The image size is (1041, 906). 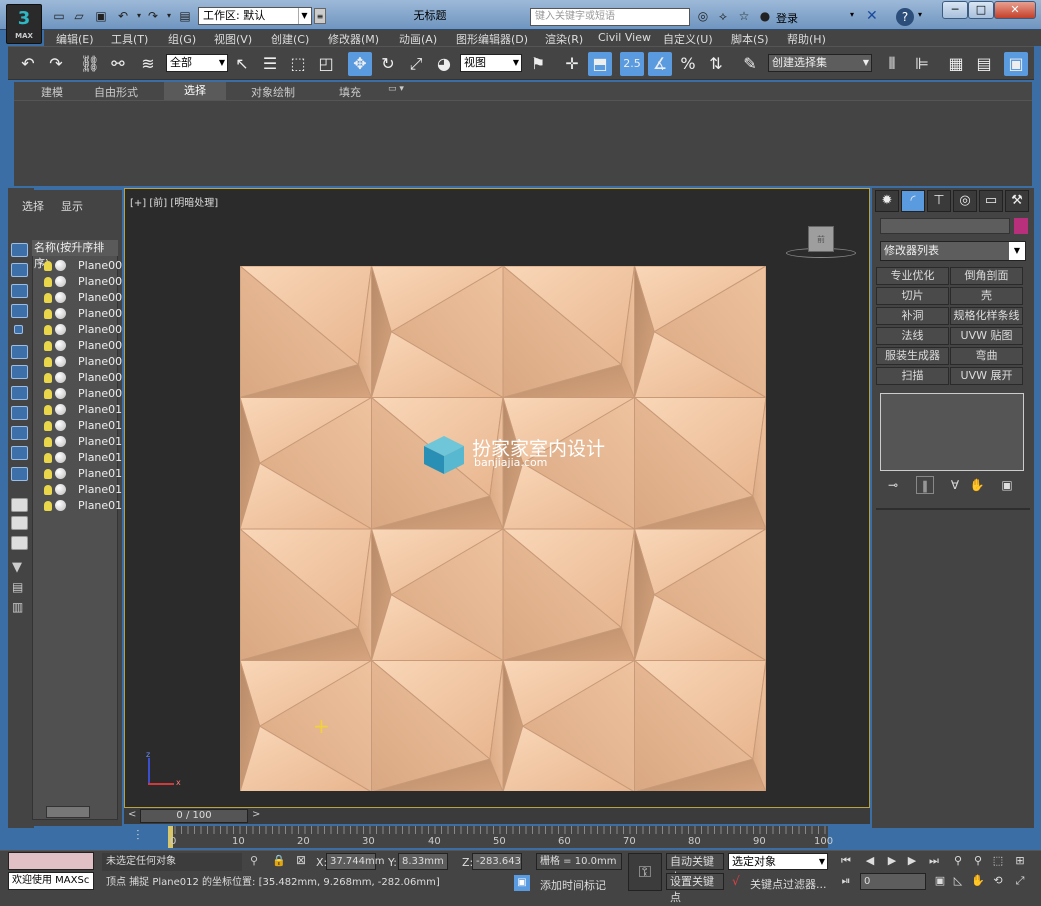 I want to click on rectangular-region-icon: ⬚, so click(x=298, y=64).